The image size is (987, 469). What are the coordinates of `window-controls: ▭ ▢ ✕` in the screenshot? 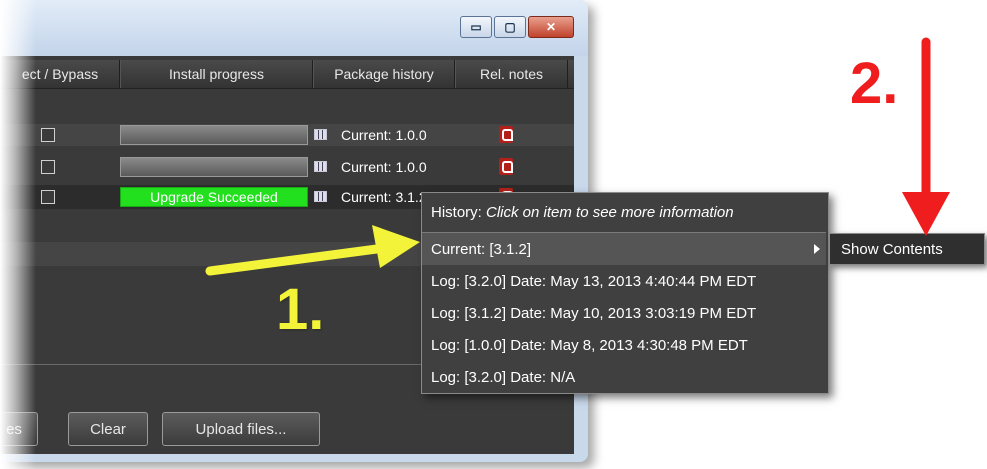 It's located at (517, 27).